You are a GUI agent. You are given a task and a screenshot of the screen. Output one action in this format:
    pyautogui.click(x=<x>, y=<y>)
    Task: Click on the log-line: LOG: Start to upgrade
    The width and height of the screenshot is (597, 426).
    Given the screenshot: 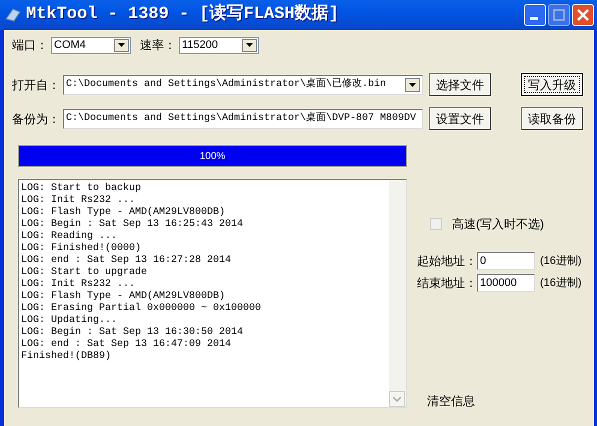 What is the action you would take?
    pyautogui.click(x=84, y=272)
    